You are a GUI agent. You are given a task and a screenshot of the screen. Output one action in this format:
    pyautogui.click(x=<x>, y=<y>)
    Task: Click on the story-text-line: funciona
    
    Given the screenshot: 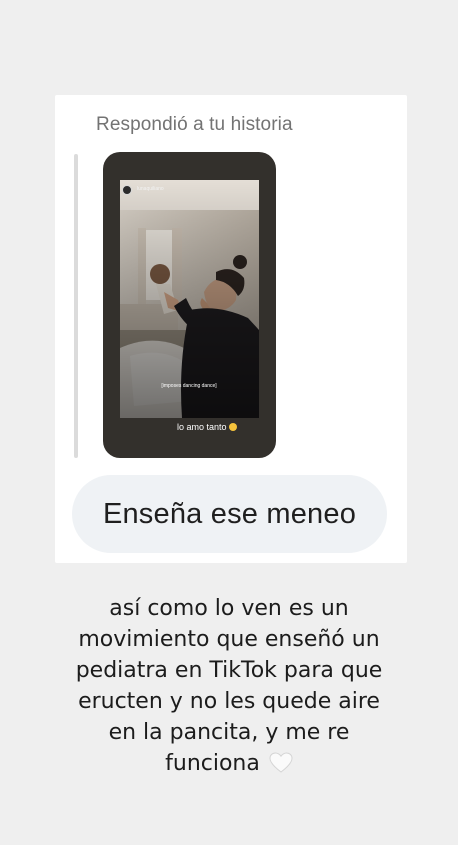 What is the action you would take?
    pyautogui.click(x=212, y=763)
    